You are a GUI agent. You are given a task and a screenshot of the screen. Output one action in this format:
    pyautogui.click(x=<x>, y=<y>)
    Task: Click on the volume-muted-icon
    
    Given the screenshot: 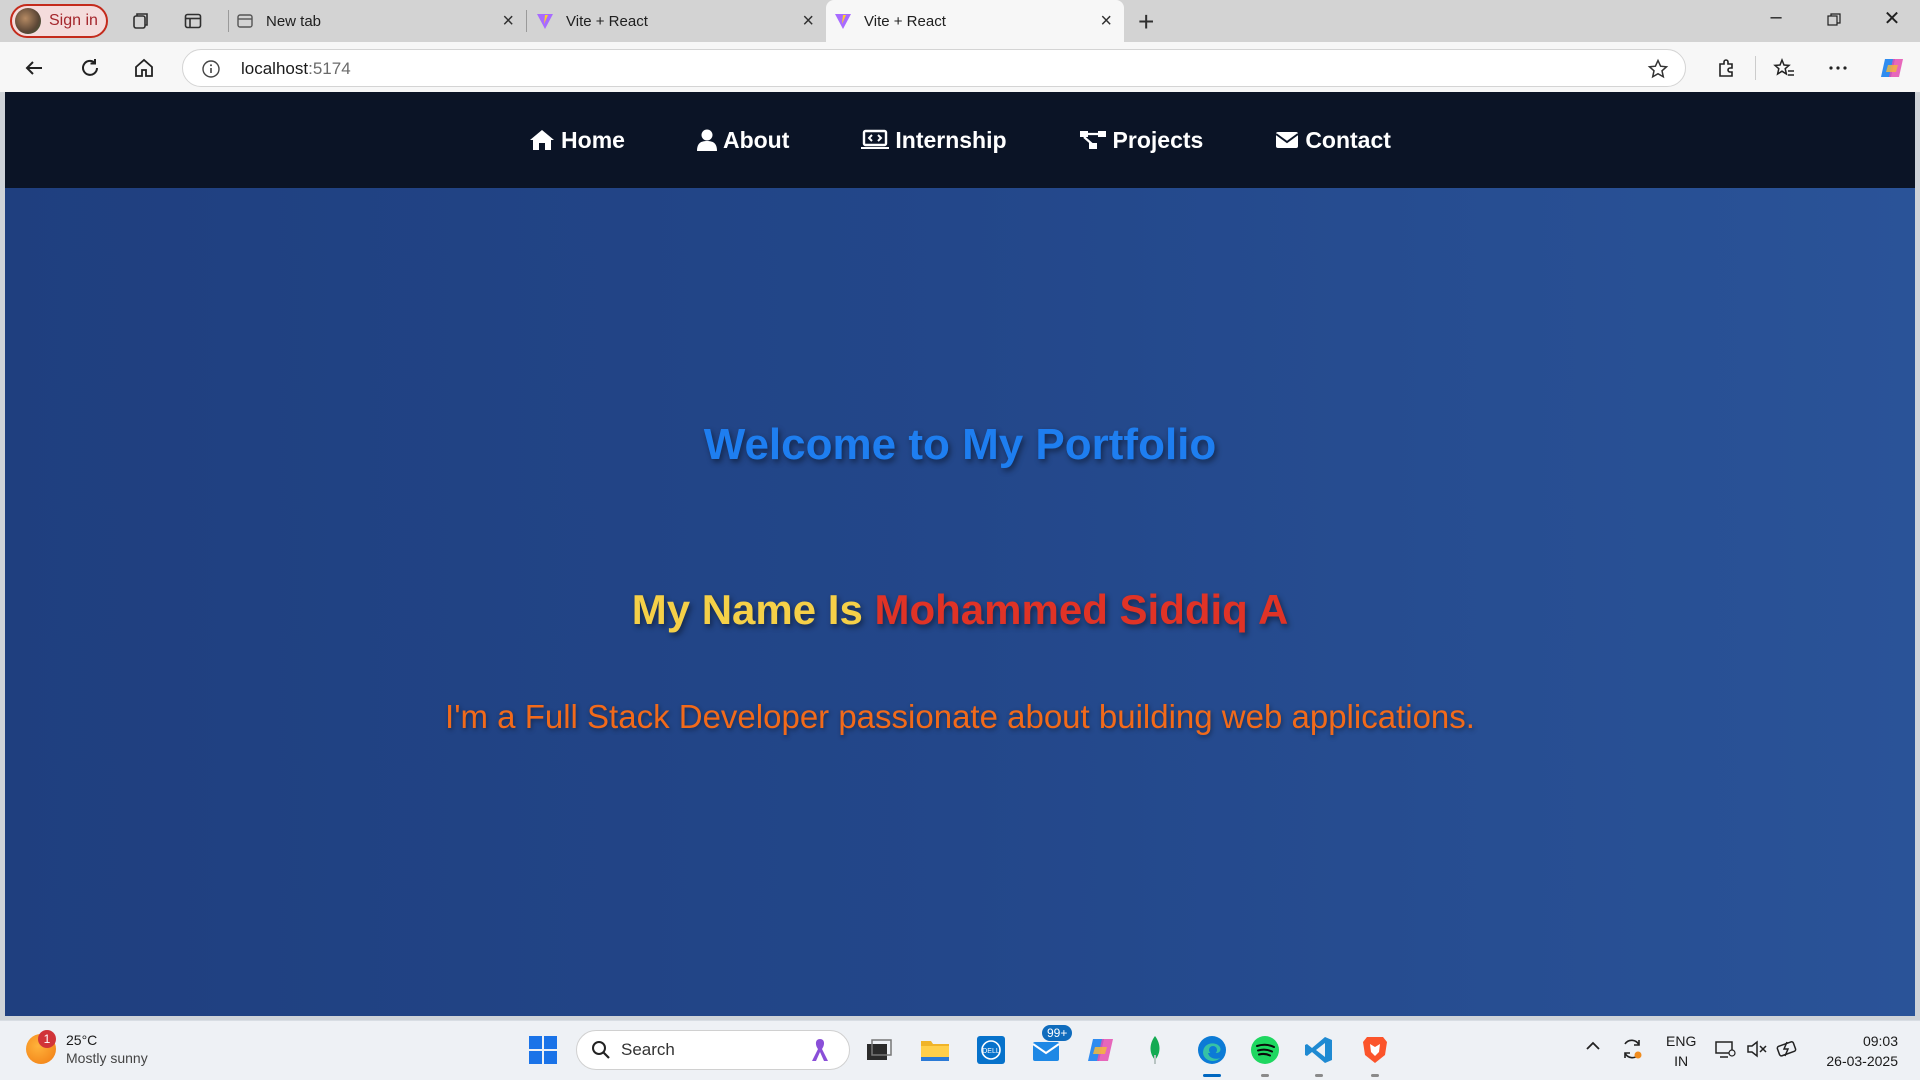 What is the action you would take?
    pyautogui.click(x=1757, y=1050)
    